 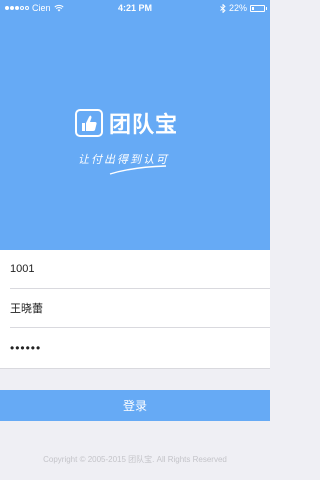 What do you see at coordinates (89, 123) in the screenshot?
I see `thumbs-up-logo-icon` at bounding box center [89, 123].